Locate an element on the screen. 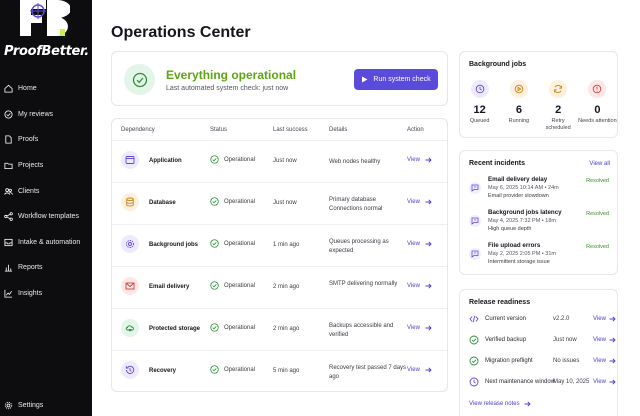 This screenshot has height=416, width=640. sidebar-item-label: Reports is located at coordinates (30, 268).